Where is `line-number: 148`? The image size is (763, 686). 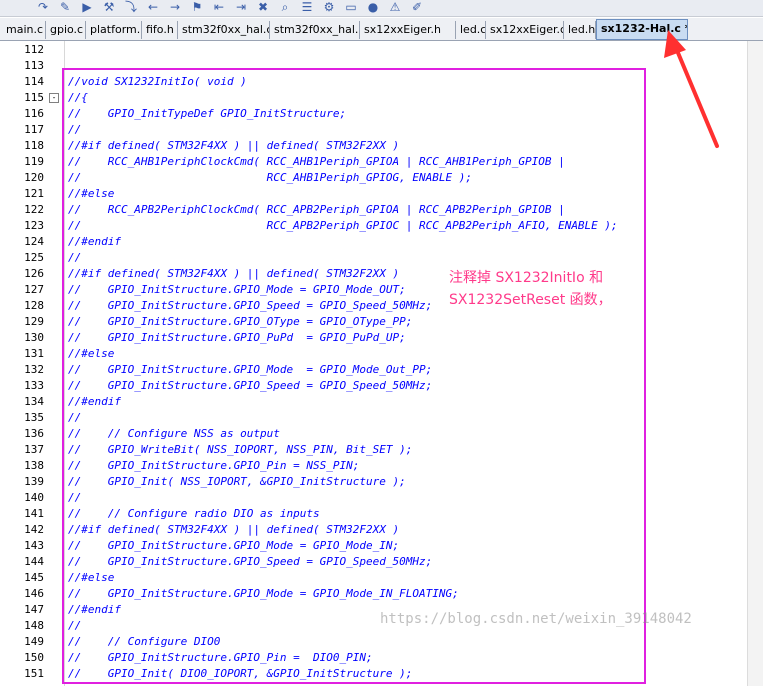
line-number: 148 is located at coordinates (34, 625).